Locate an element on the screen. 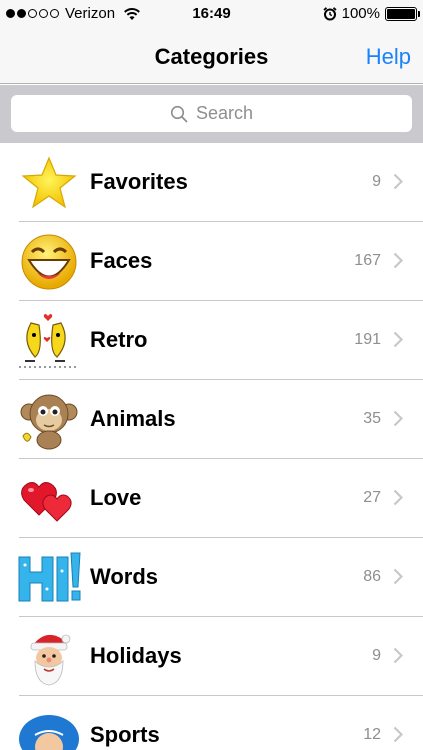 Image resolution: width=423 pixels, height=750 pixels. category-label: Words is located at coordinates (124, 576).